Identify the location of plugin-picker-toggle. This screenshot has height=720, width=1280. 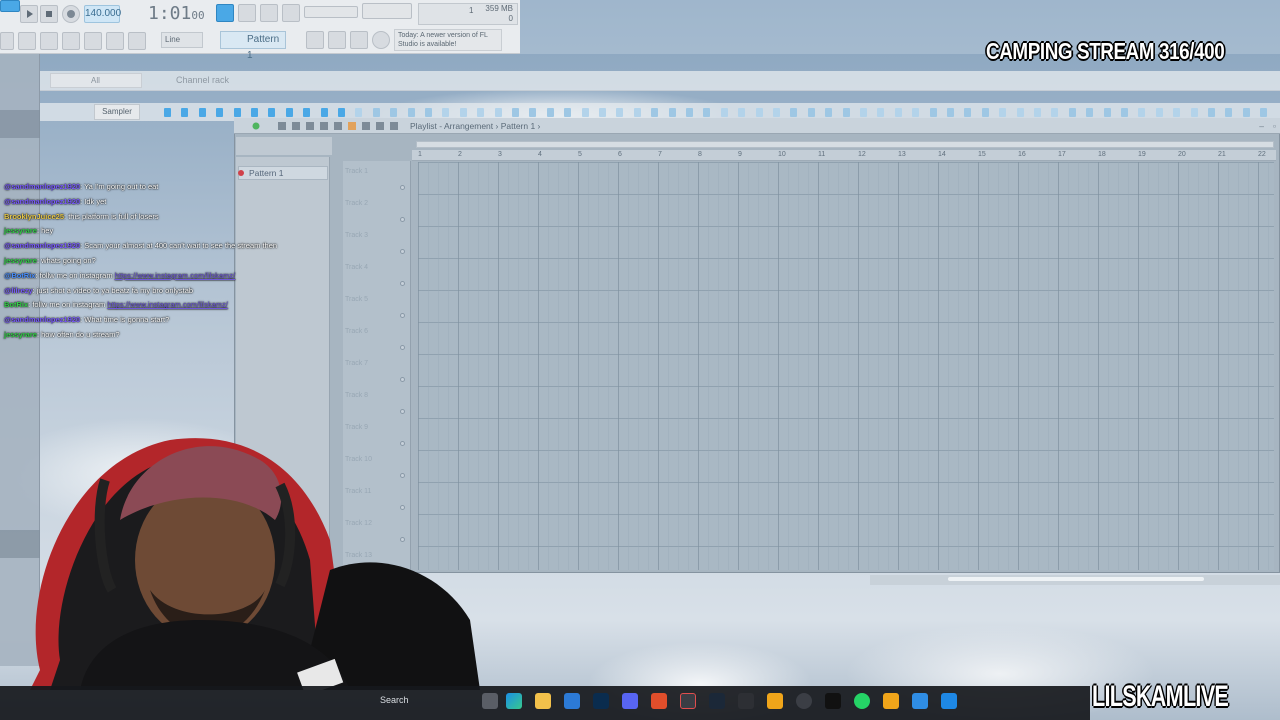
(115, 41).